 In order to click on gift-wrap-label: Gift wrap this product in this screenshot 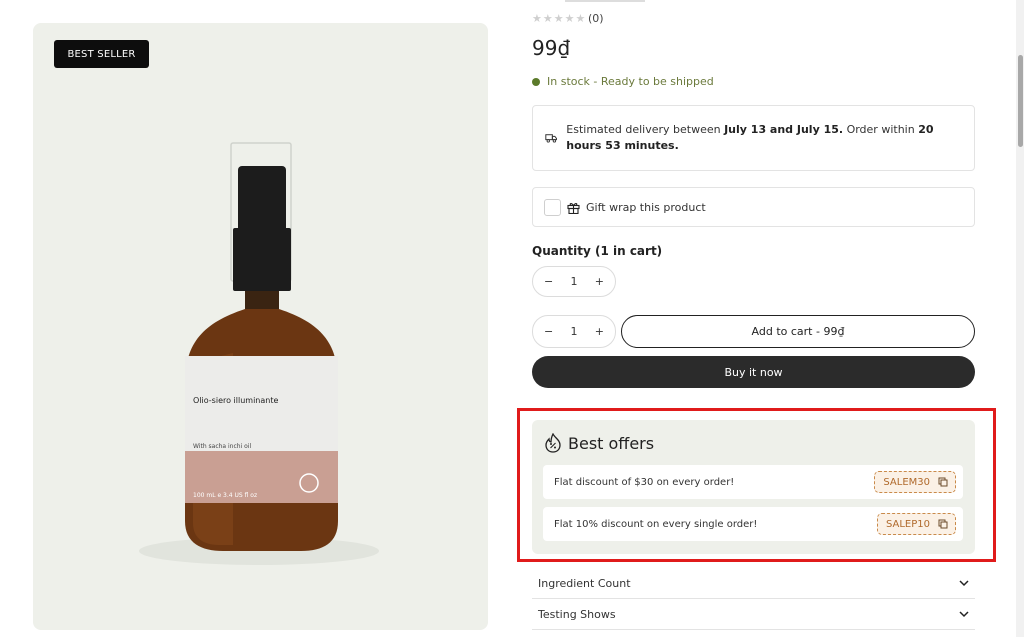, I will do `click(646, 207)`.